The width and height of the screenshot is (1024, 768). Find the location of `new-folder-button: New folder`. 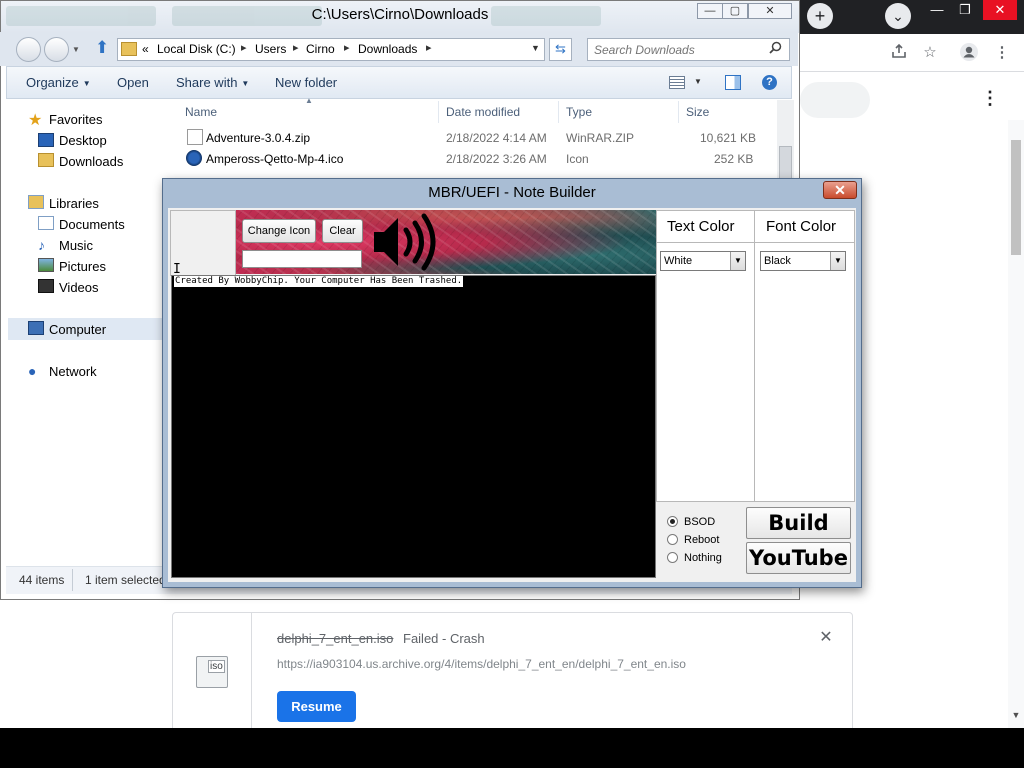

new-folder-button: New folder is located at coordinates (306, 82).